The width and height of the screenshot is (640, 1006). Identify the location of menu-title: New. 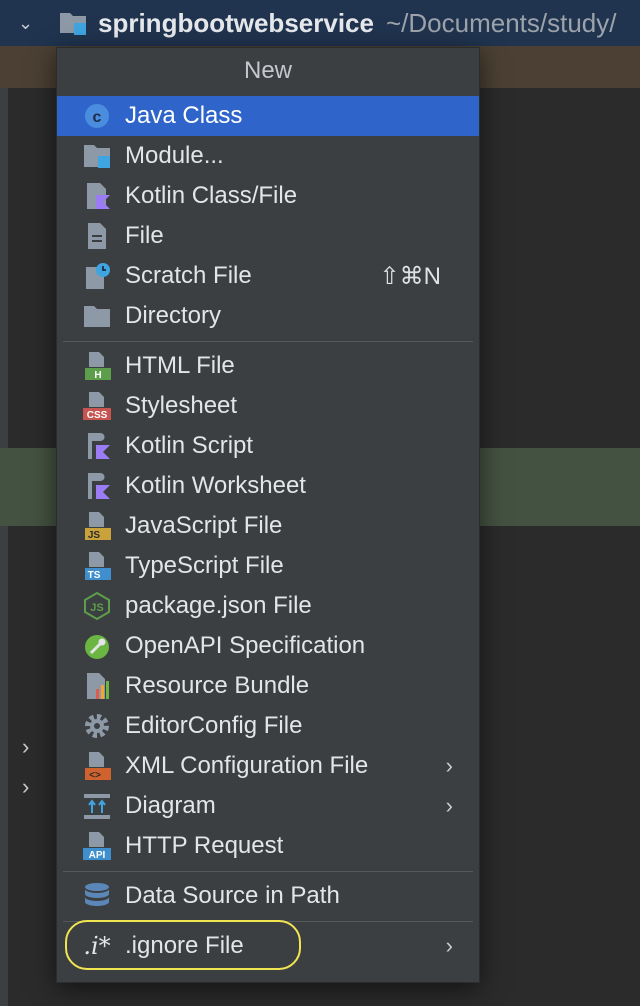
(267, 70).